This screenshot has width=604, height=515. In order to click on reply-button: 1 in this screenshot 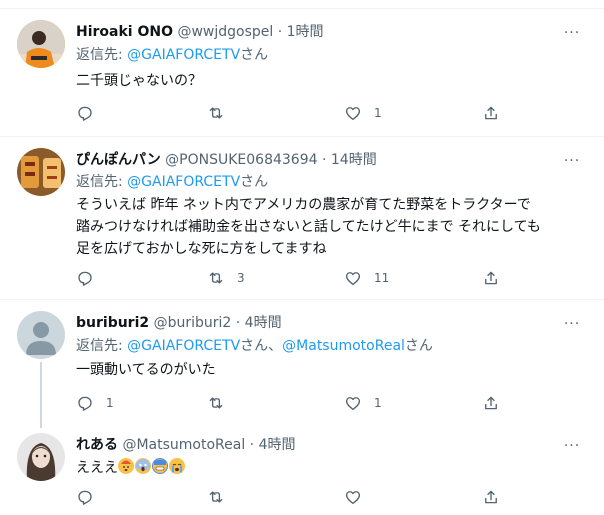, I will do `click(95, 403)`.